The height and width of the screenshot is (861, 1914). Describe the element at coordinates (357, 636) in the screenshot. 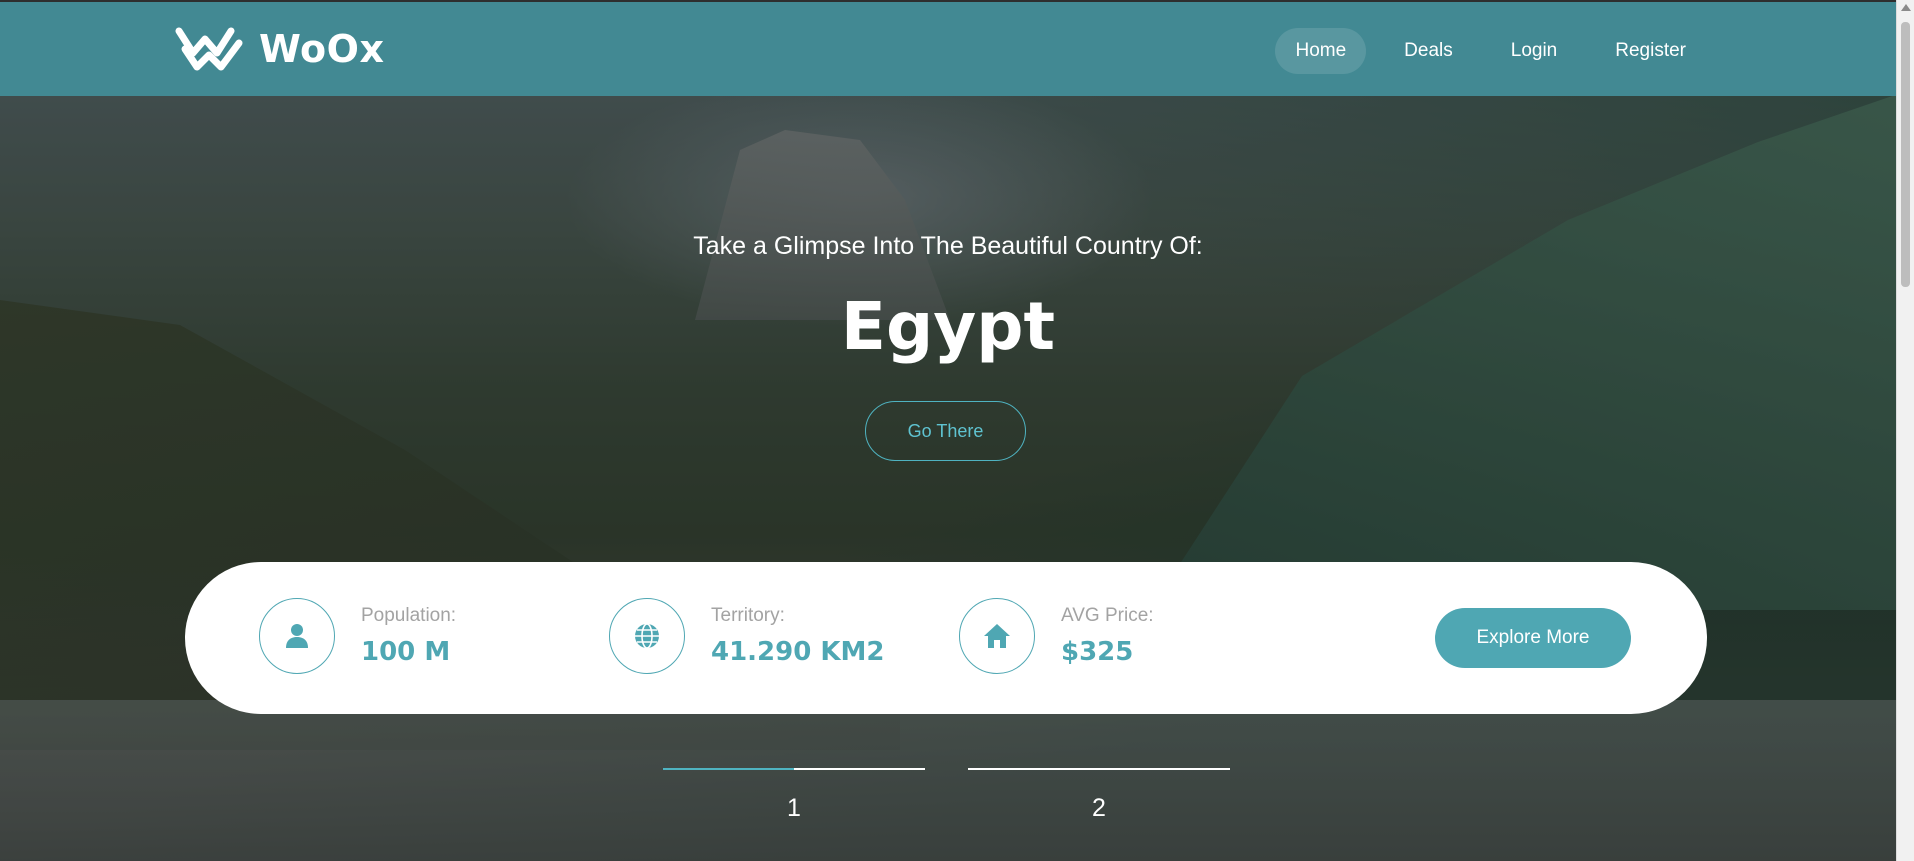

I see `stat-population: Population: 100 M` at that location.